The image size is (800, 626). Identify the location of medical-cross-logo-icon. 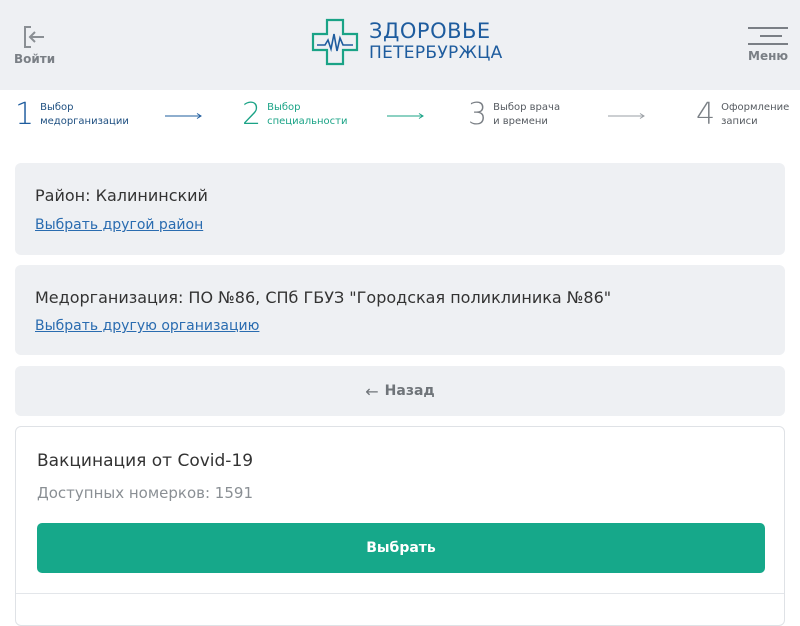
(335, 42).